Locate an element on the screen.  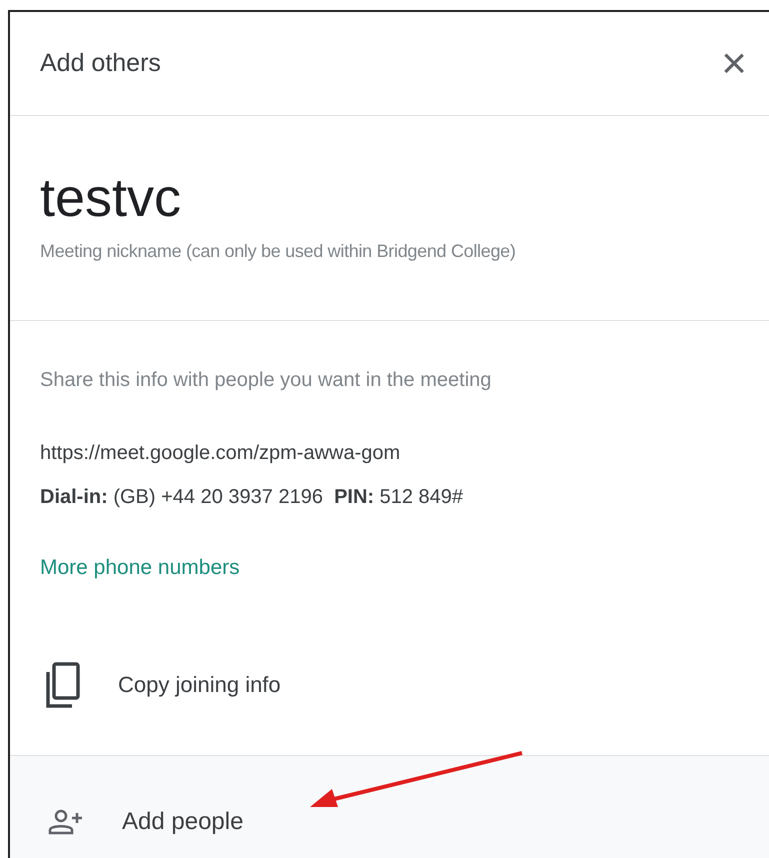
add-people-button: Add people is located at coordinates (146, 822).